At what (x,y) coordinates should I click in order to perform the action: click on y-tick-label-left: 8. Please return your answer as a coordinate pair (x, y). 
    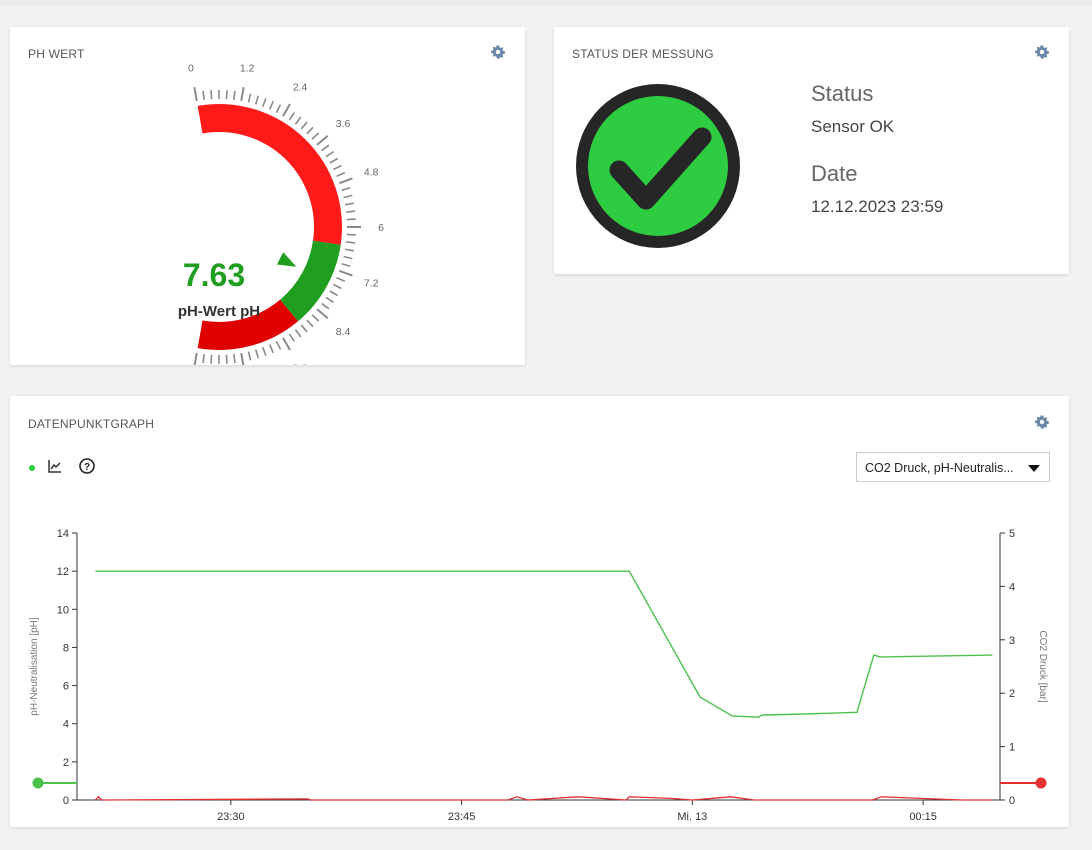
    Looking at the image, I should click on (66, 648).